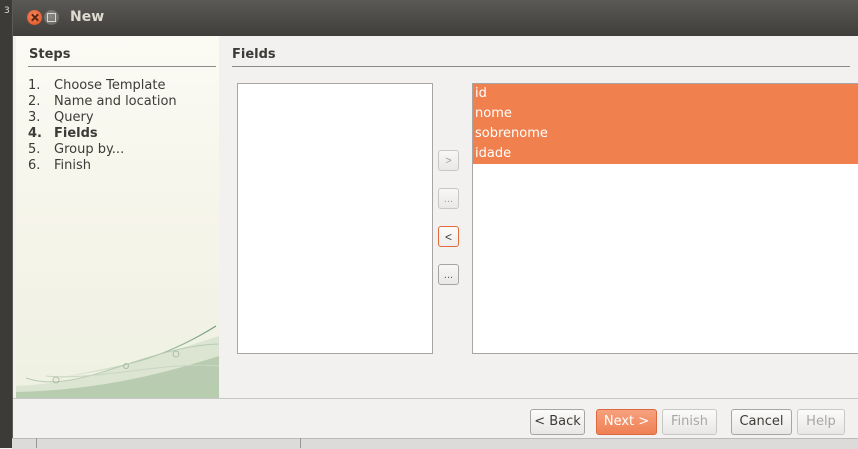 This screenshot has height=449, width=858. I want to click on fields-divider, so click(541, 66).